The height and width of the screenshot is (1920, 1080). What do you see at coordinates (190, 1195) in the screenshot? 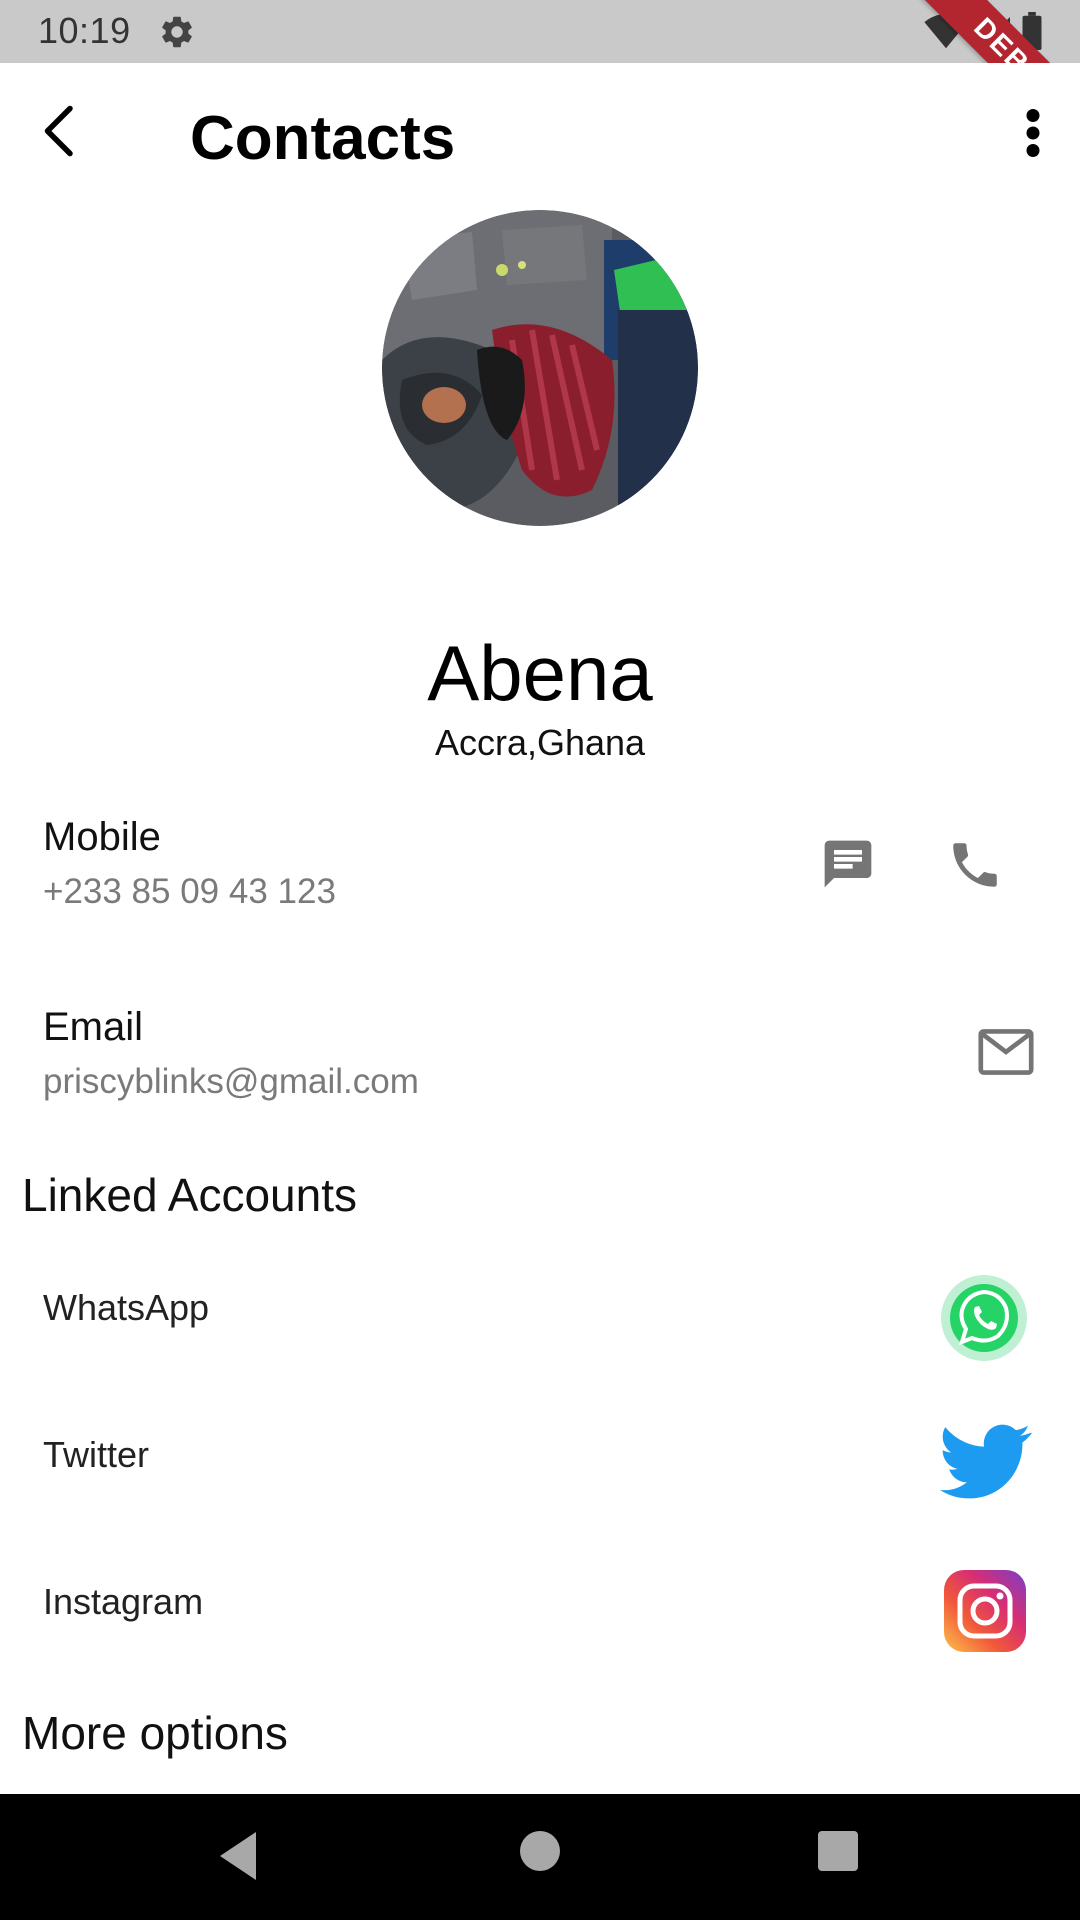
I see `linked-accounts-title: Linked Accounts` at bounding box center [190, 1195].